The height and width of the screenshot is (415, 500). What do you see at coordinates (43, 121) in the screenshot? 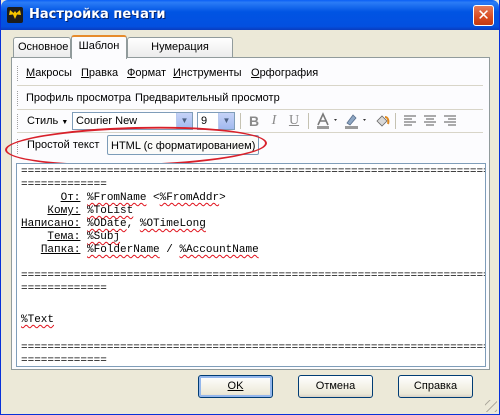
I see `style-label: Стиль` at bounding box center [43, 121].